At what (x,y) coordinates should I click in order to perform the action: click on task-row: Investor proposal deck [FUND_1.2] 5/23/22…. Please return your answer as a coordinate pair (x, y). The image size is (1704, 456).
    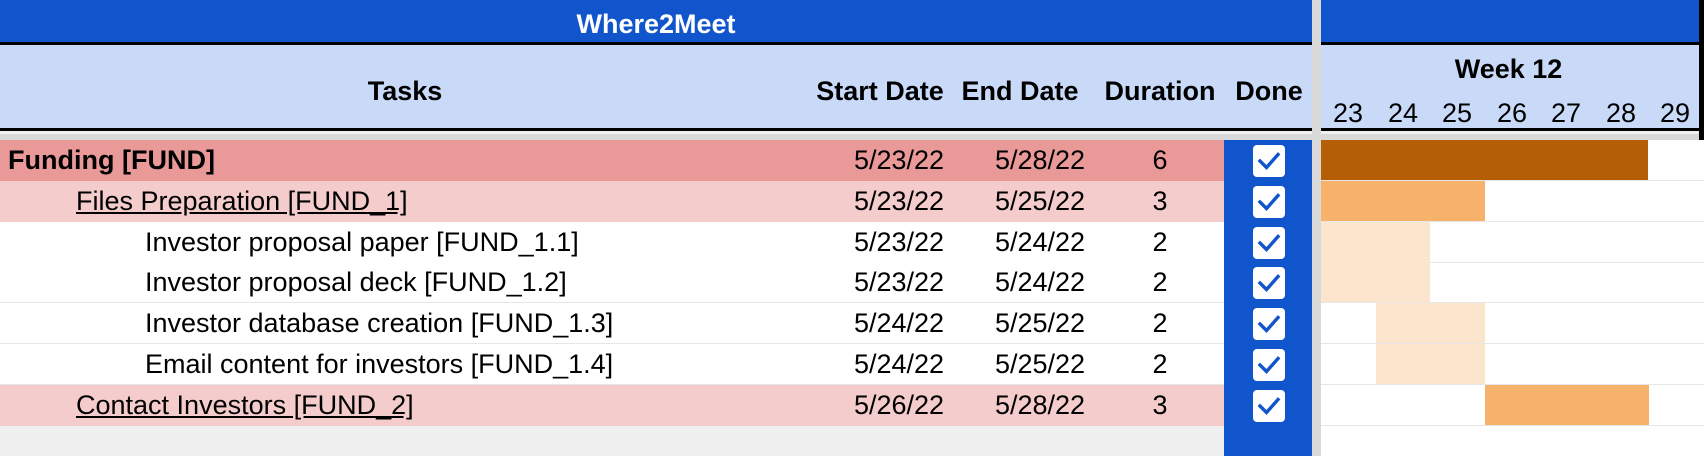
    Looking at the image, I should click on (656, 282).